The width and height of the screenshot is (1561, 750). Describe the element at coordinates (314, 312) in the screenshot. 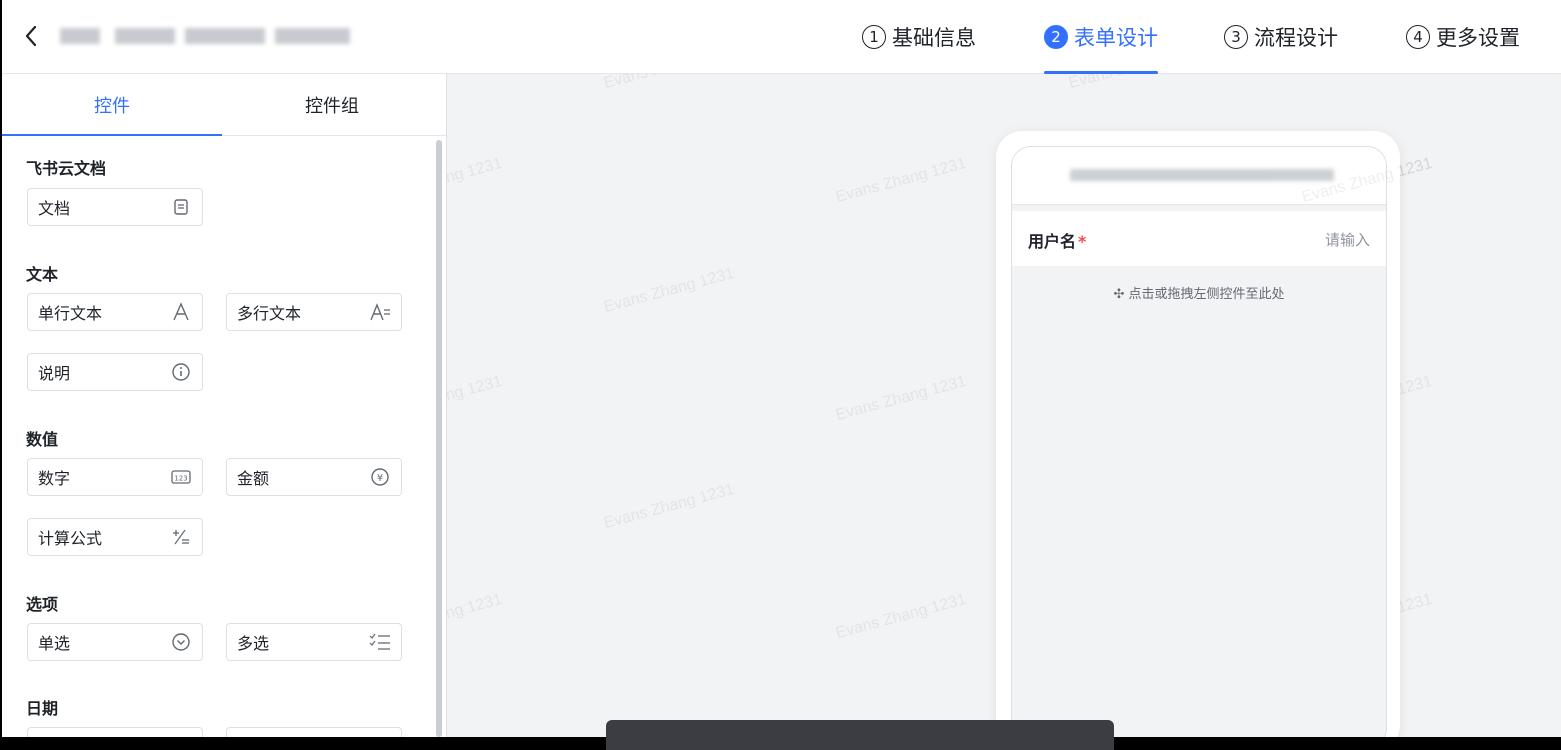

I see `control-multi-line-text: 多行文本` at that location.